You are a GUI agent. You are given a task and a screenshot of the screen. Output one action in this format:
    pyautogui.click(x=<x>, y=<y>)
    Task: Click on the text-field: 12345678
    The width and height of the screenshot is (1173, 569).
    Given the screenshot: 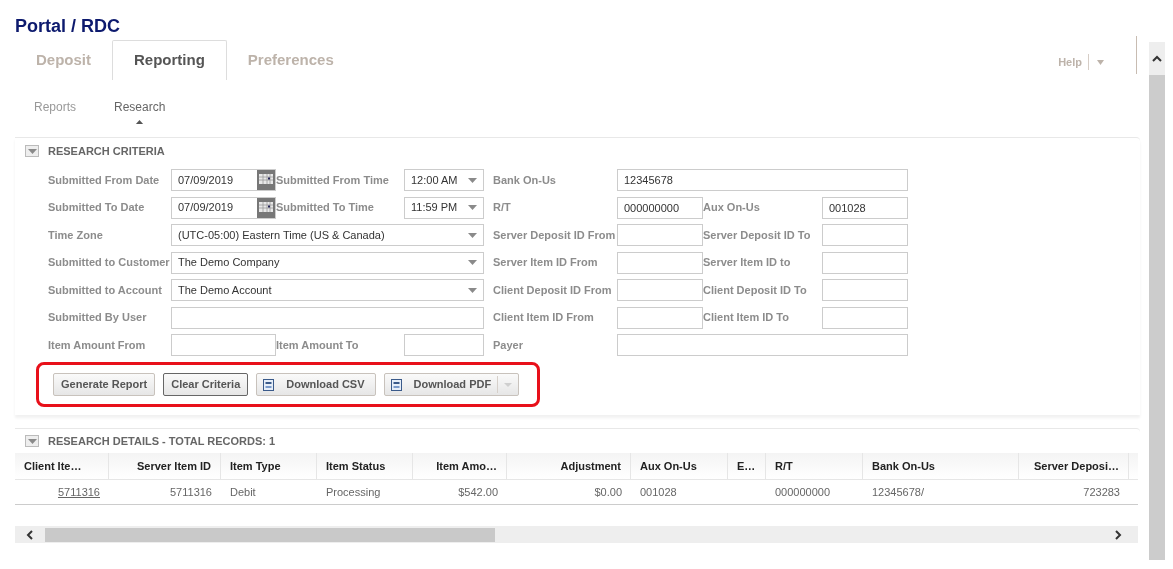 What is the action you would take?
    pyautogui.click(x=762, y=180)
    